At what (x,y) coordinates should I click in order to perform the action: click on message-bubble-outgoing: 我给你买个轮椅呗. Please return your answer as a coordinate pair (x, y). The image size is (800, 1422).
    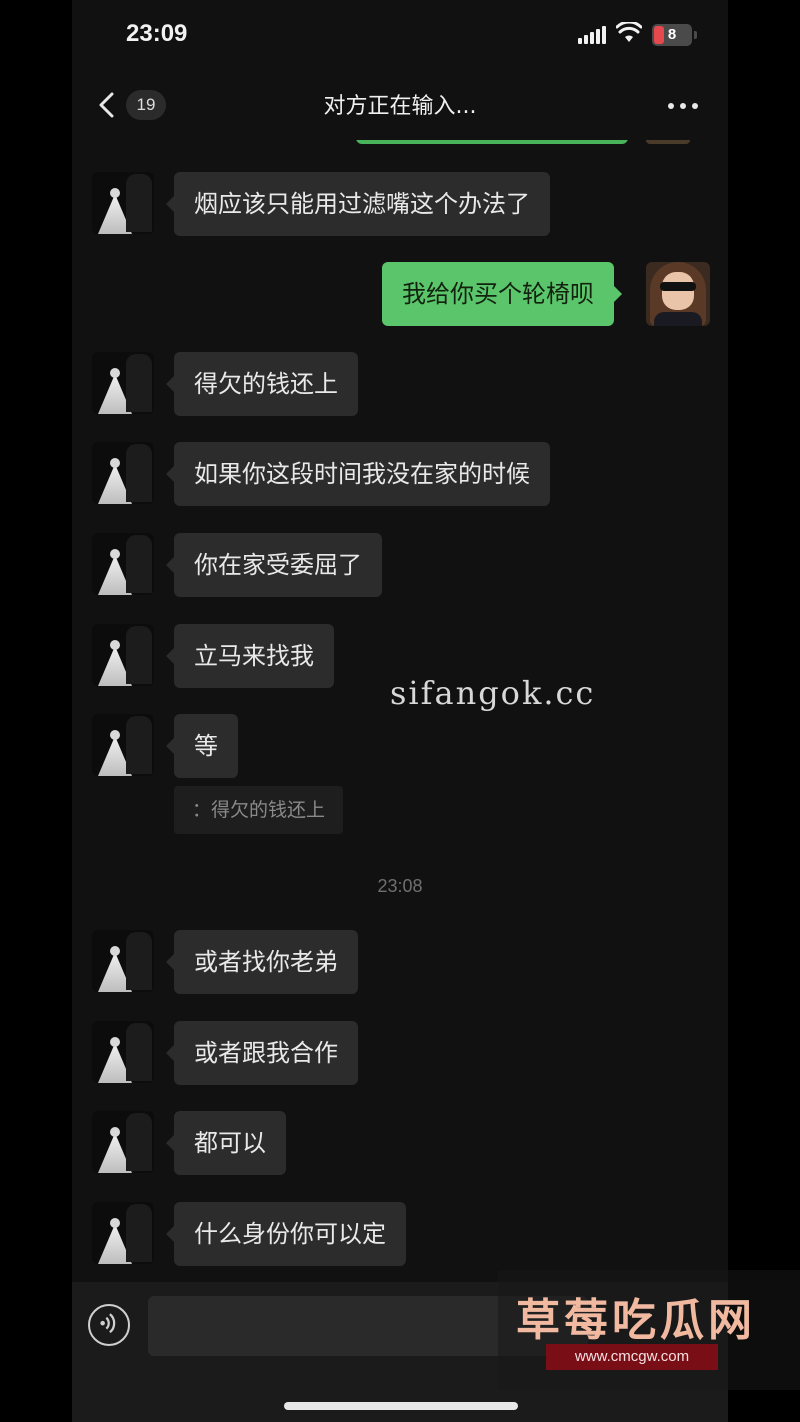
    Looking at the image, I should click on (502, 294).